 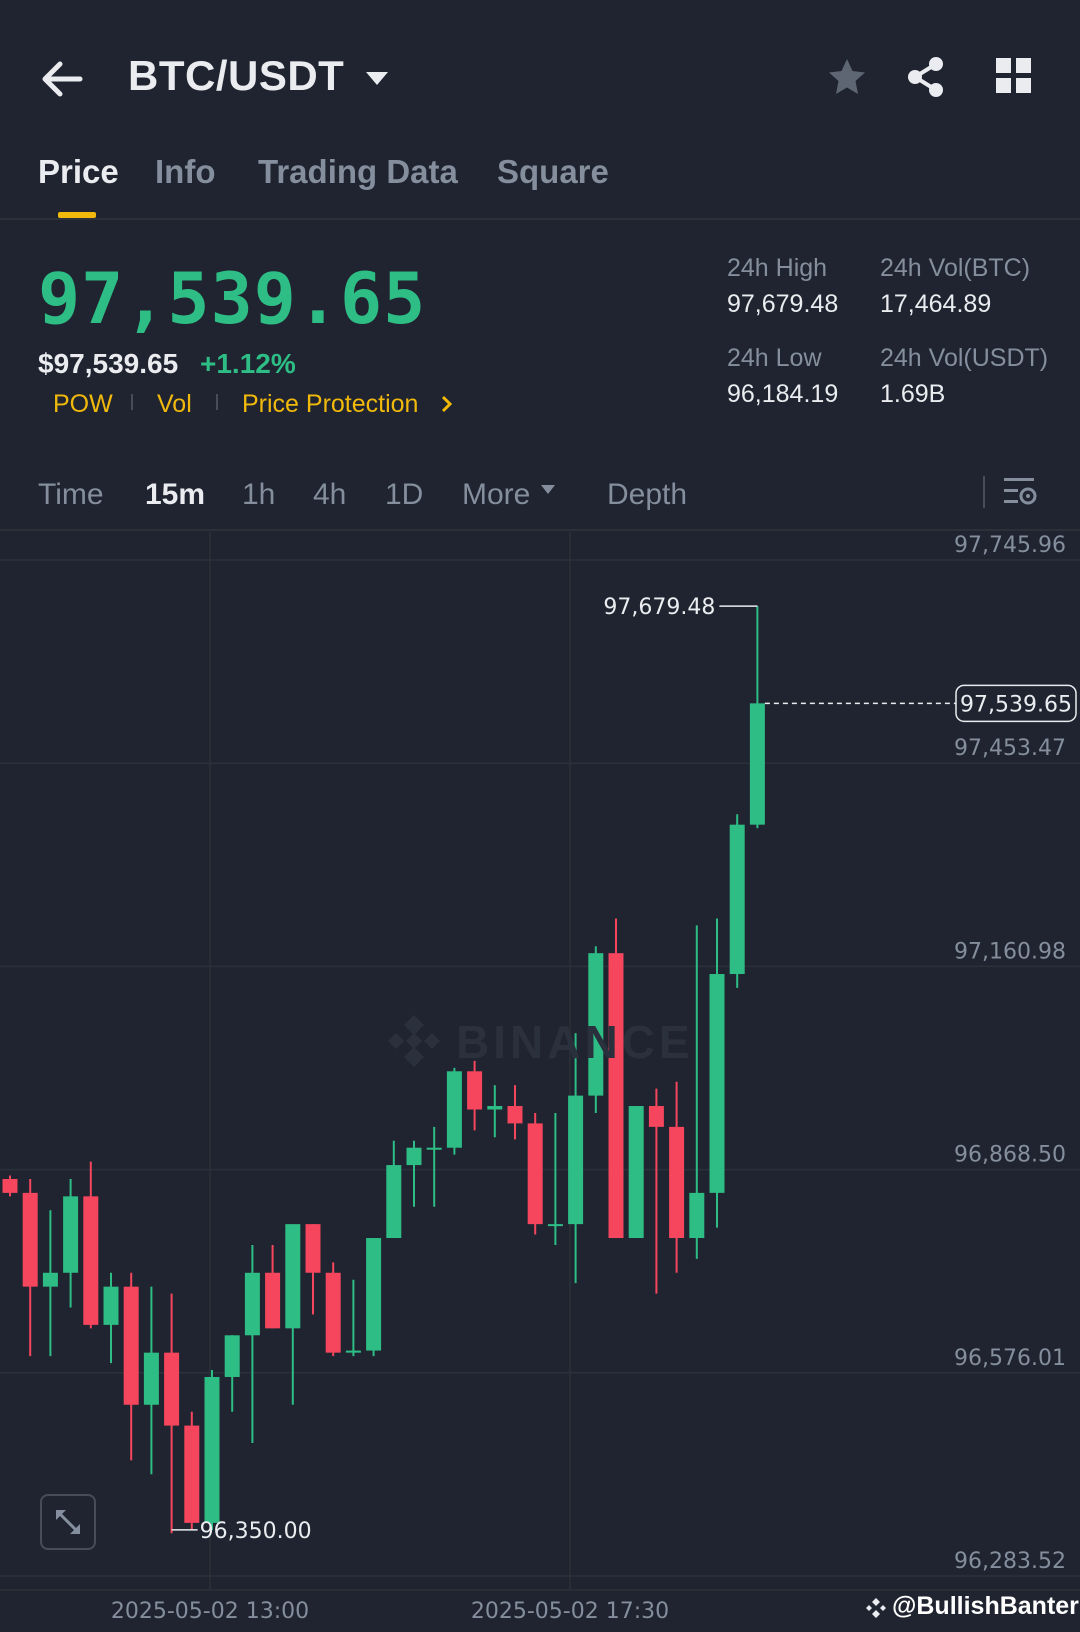 I want to click on usd-price: $97,539.65, so click(x=108, y=363).